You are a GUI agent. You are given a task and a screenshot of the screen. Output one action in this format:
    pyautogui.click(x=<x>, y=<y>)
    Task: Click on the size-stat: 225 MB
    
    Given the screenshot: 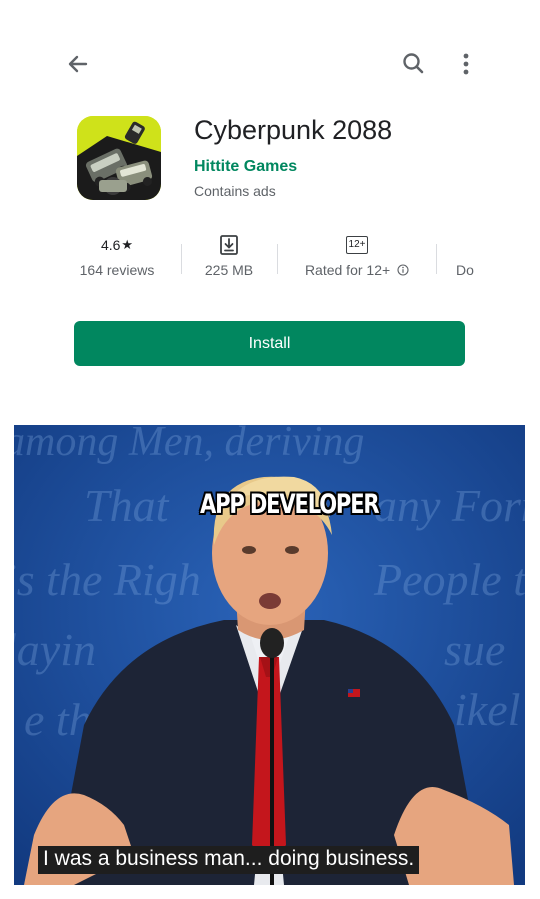 What is the action you would take?
    pyautogui.click(x=229, y=255)
    